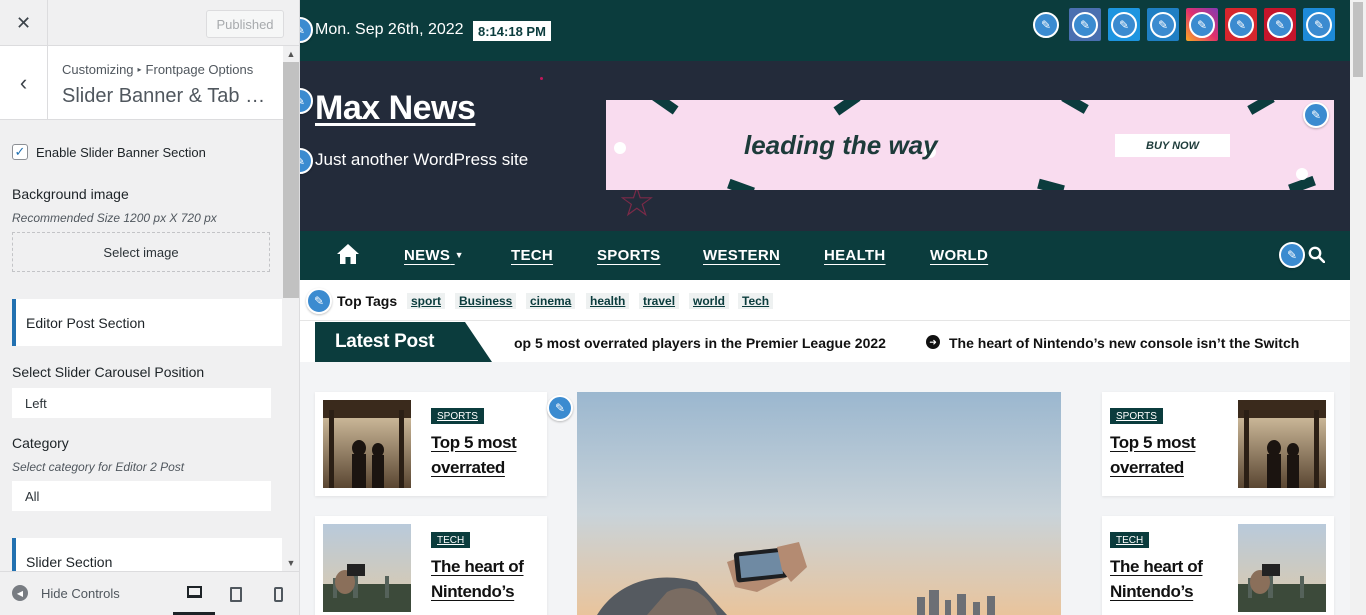  Describe the element at coordinates (959, 255) in the screenshot. I see `nav-world: WORLD` at that location.